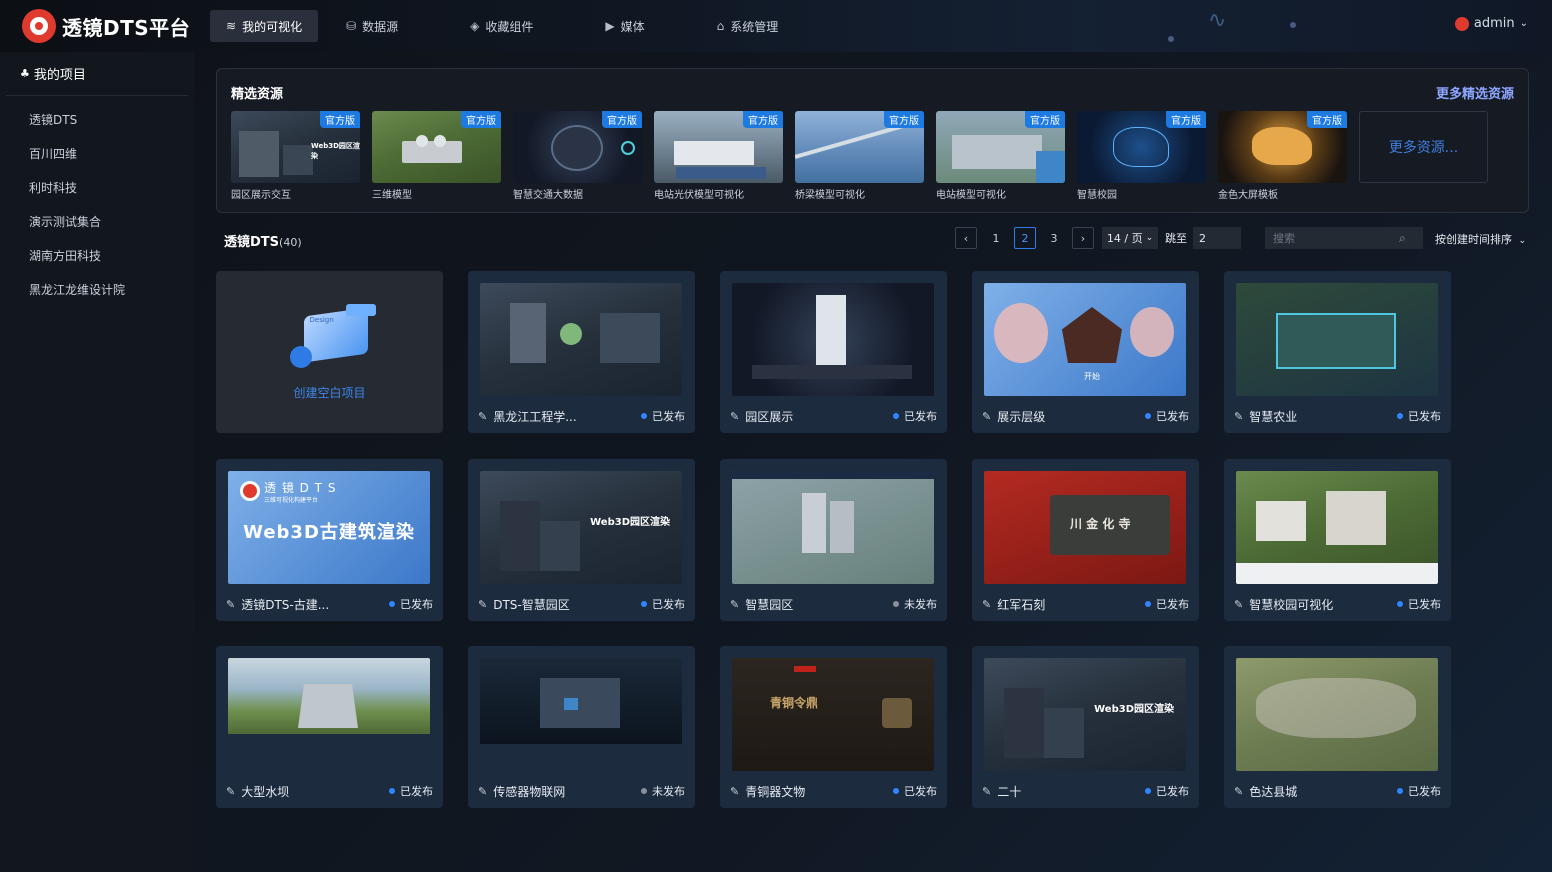 The width and height of the screenshot is (1552, 872). I want to click on card-name: ✎ 二十, so click(1001, 791).